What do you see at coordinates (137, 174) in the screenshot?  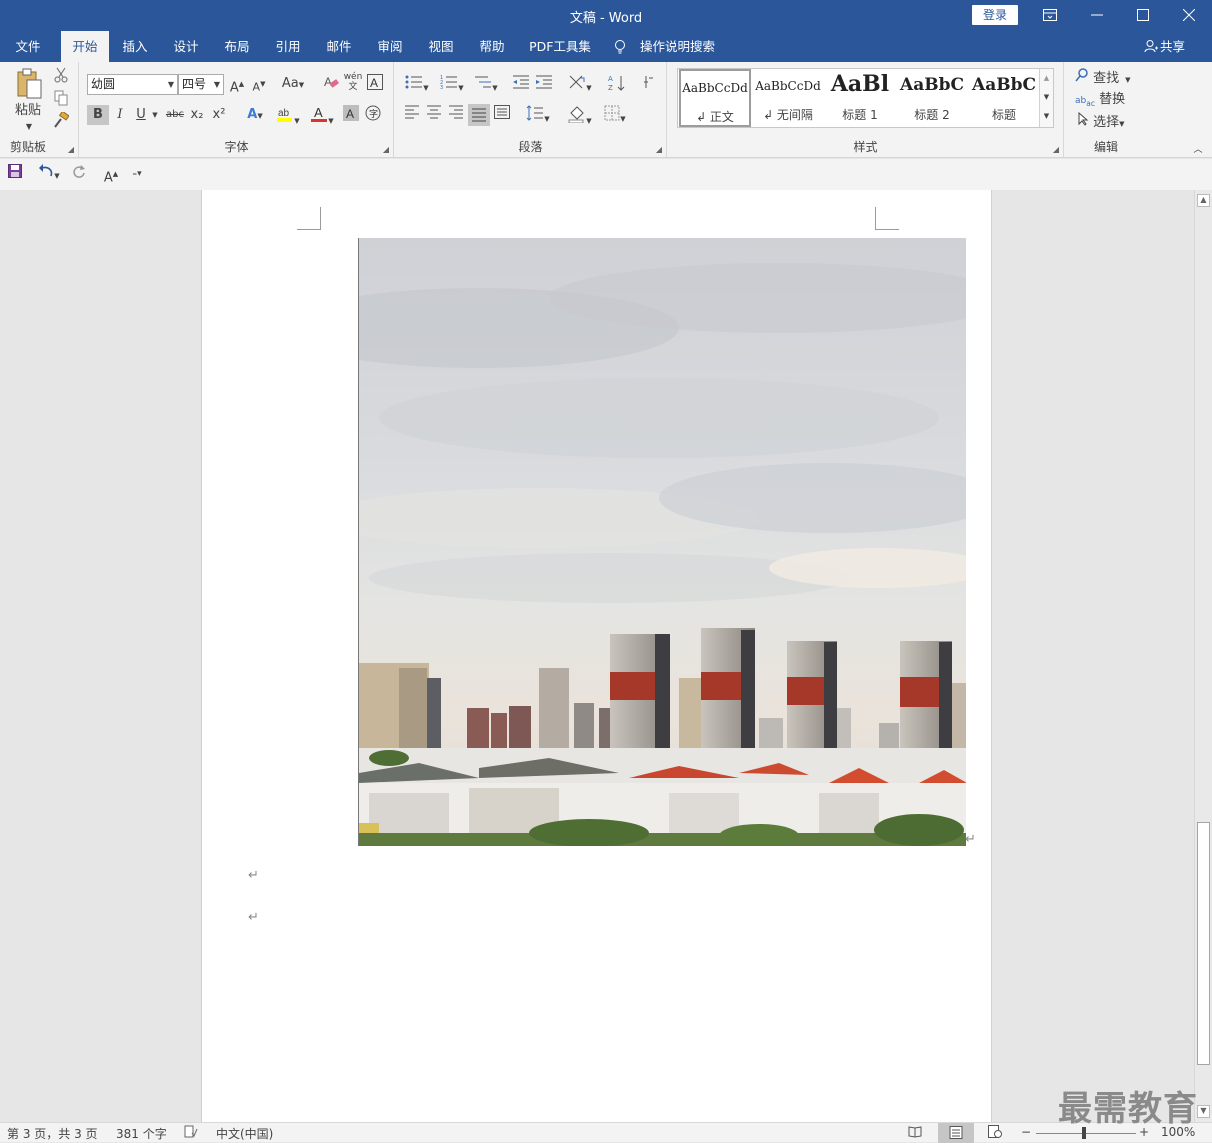 I see `customize-qat-icon: ₌▾` at bounding box center [137, 174].